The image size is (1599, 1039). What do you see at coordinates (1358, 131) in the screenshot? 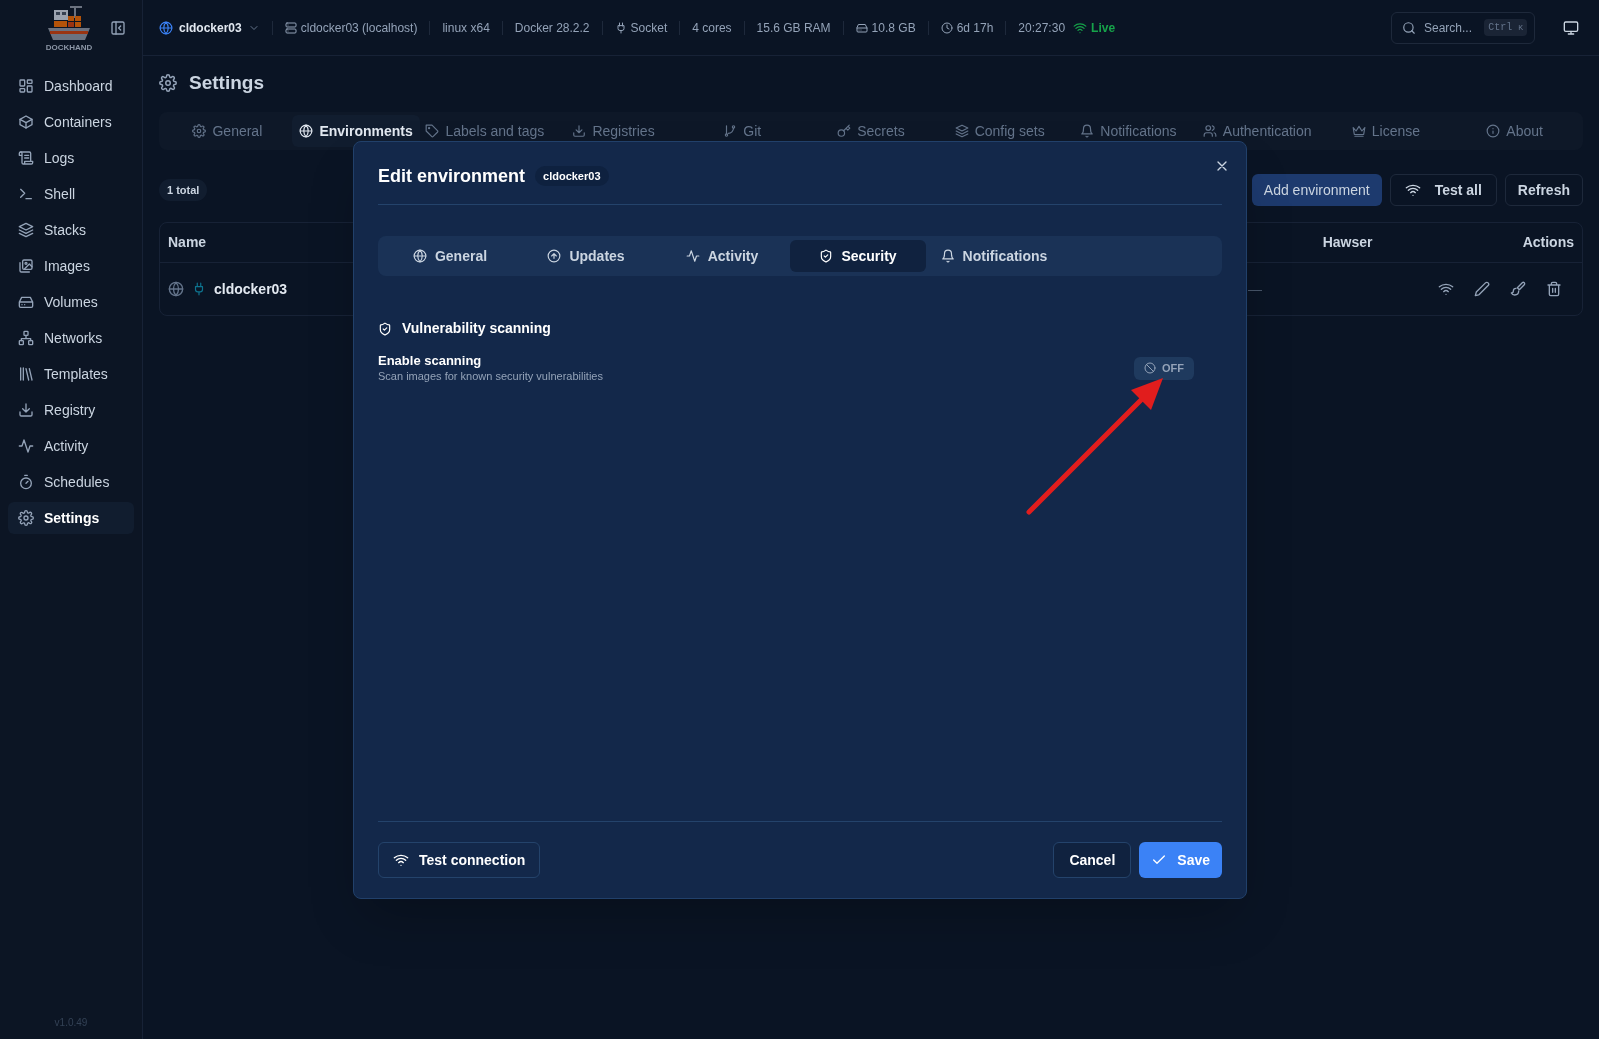
I see `crown-icon` at bounding box center [1358, 131].